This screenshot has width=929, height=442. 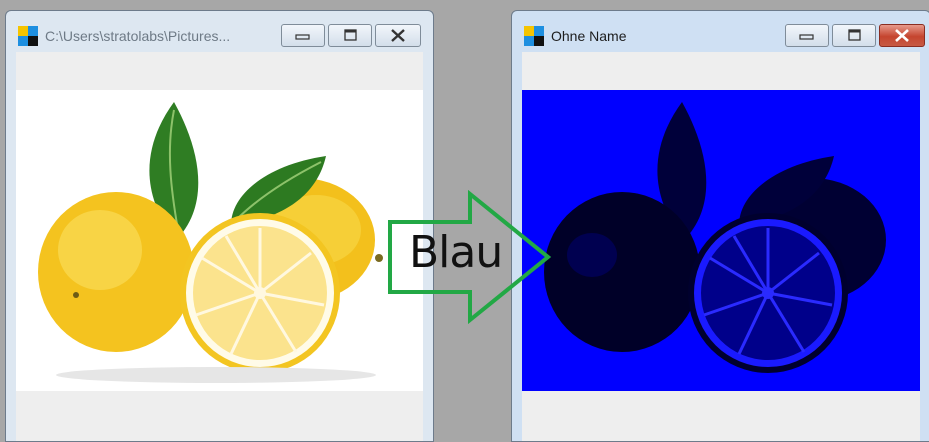 What do you see at coordinates (589, 36) in the screenshot?
I see `right-window-title: Ohne Name` at bounding box center [589, 36].